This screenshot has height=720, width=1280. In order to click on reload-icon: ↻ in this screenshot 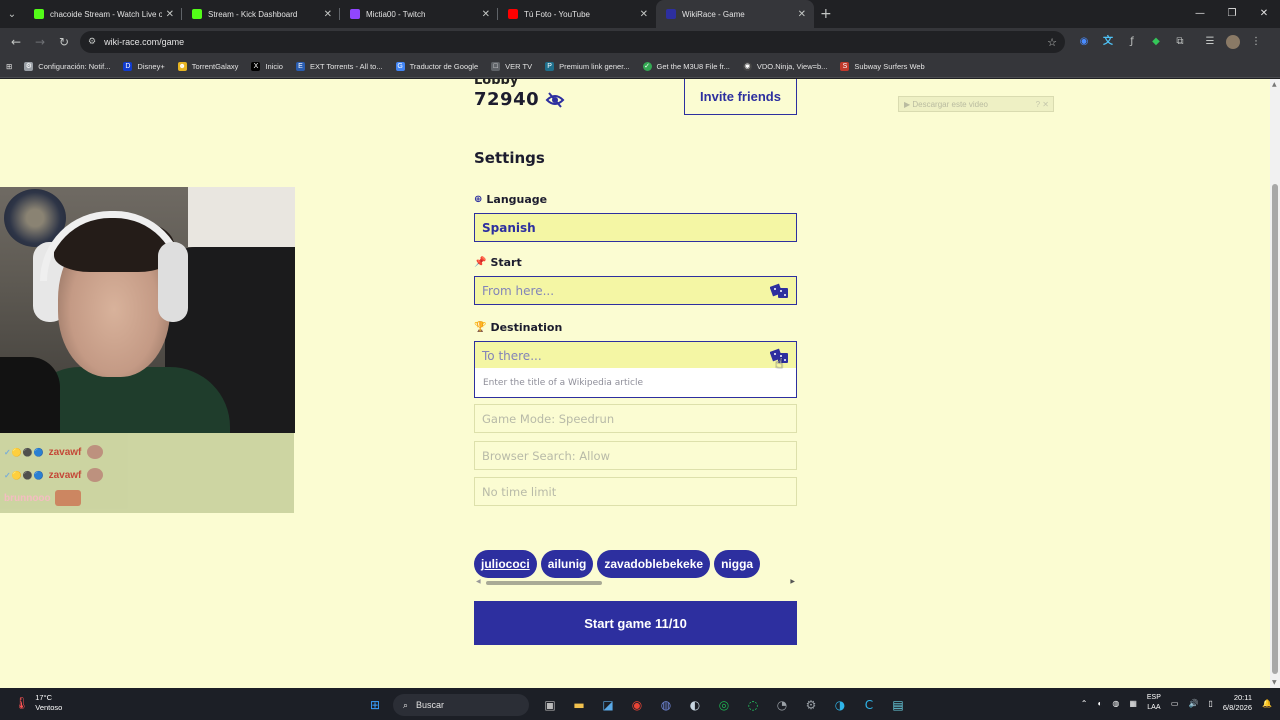, I will do `click(64, 42)`.